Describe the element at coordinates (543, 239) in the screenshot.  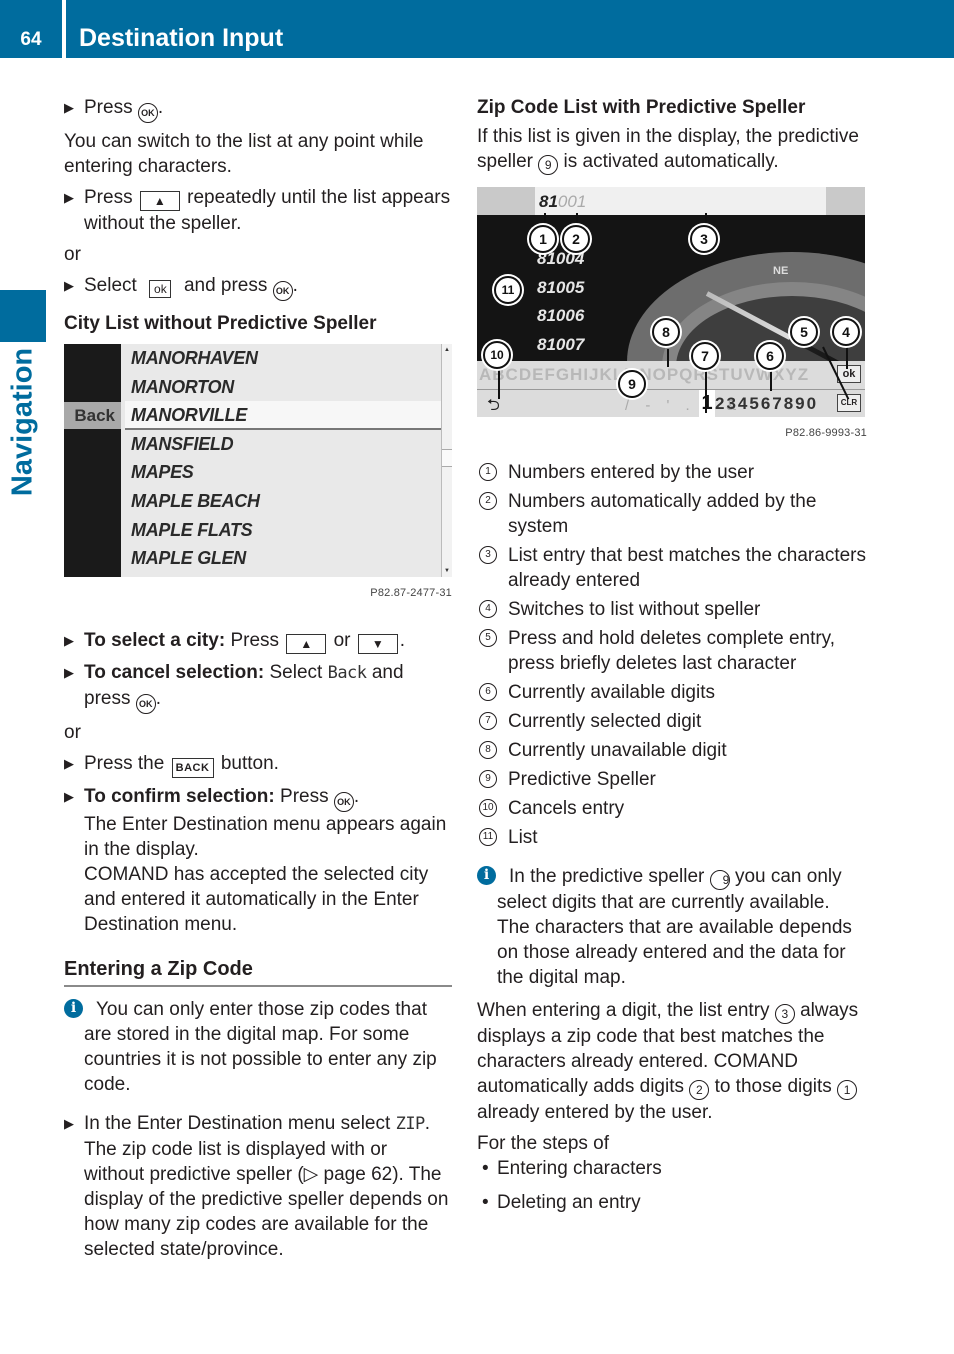
I see `callout-1: 1` at that location.